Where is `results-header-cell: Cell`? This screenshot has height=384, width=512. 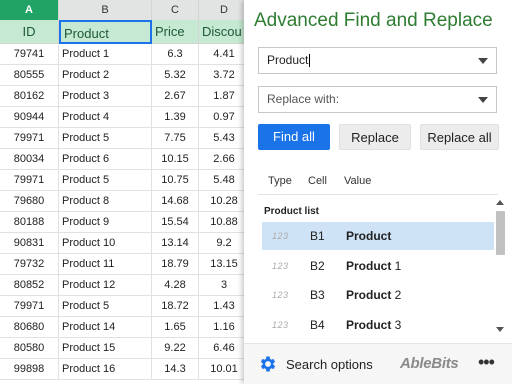
results-header-cell: Cell is located at coordinates (317, 181).